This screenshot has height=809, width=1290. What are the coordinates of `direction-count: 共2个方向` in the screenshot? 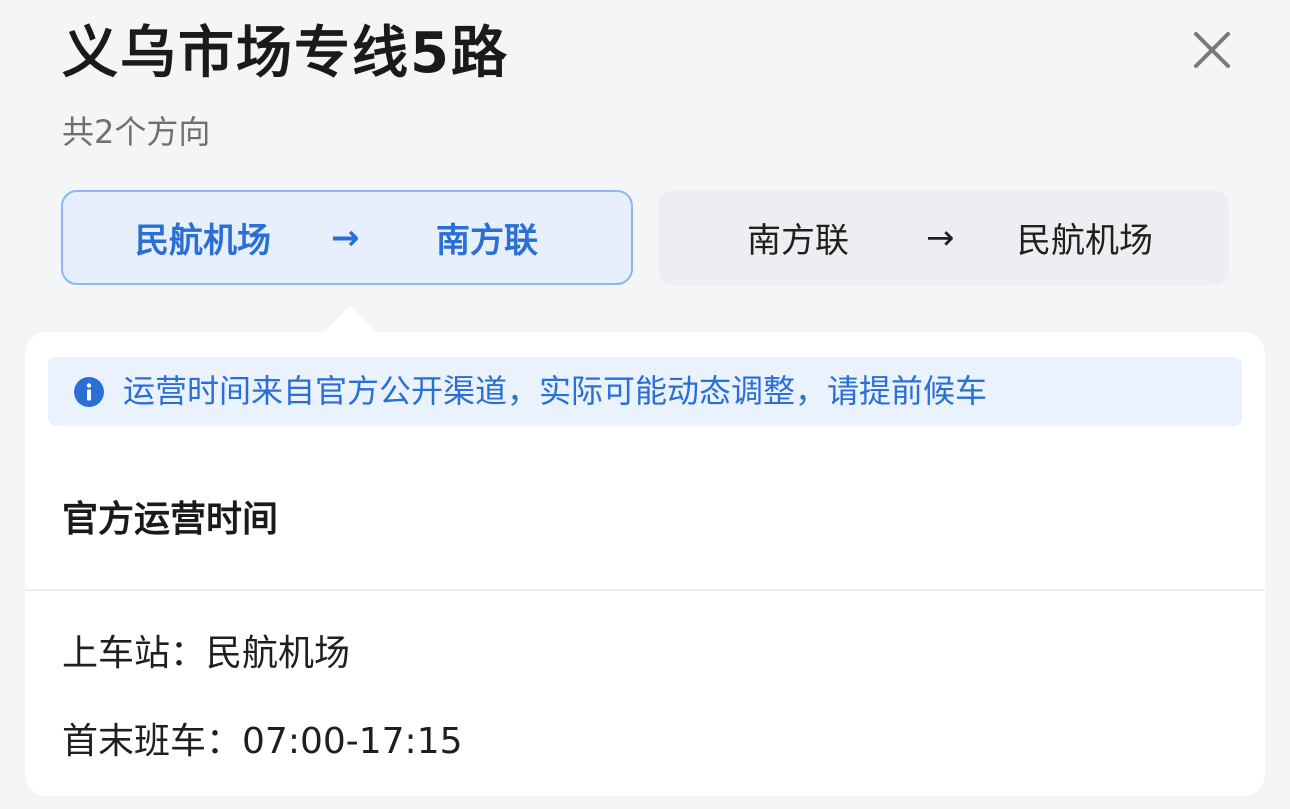 It's located at (136, 132).